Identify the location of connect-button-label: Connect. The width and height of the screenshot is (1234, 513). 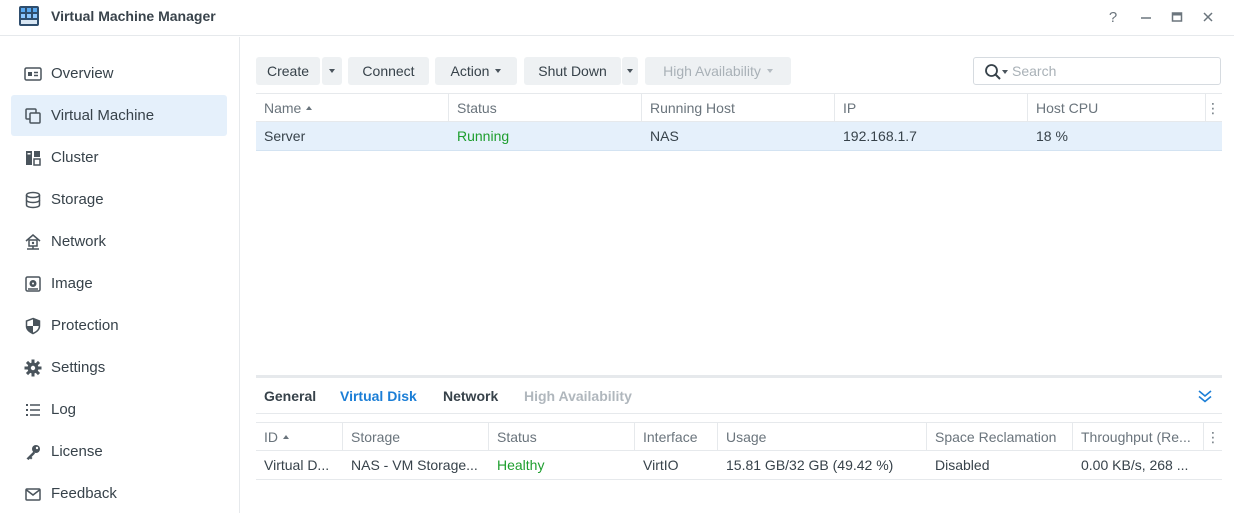
(388, 71).